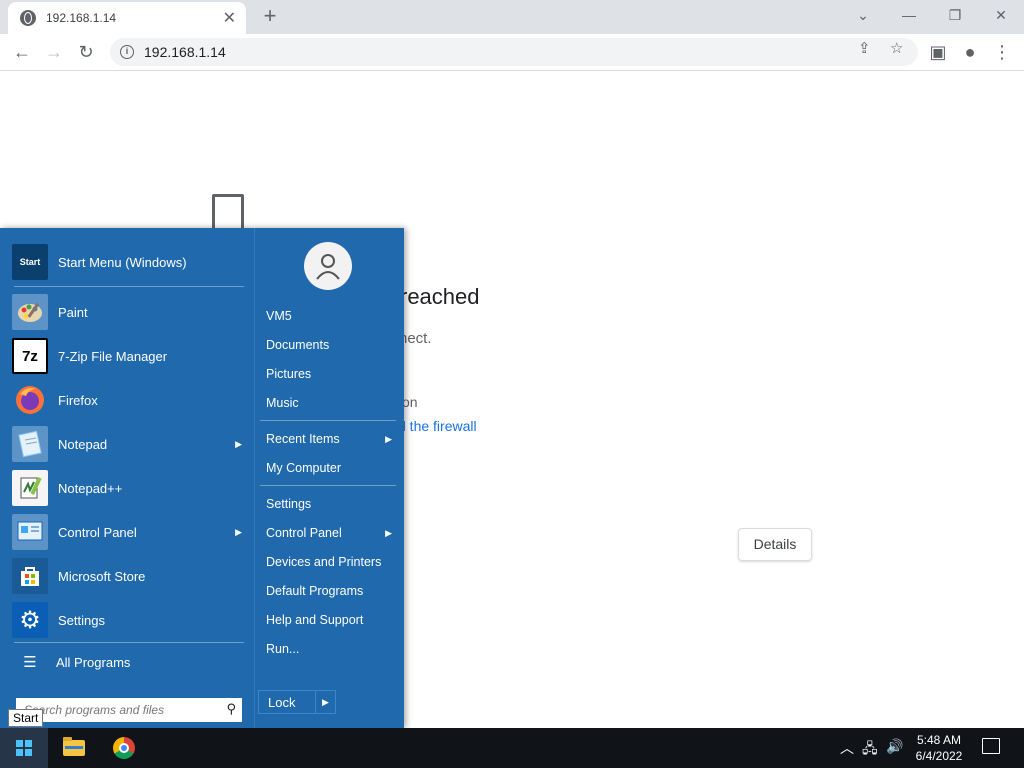 This screenshot has width=1024, height=768. Describe the element at coordinates (30, 532) in the screenshot. I see `control-panel-icon` at that location.